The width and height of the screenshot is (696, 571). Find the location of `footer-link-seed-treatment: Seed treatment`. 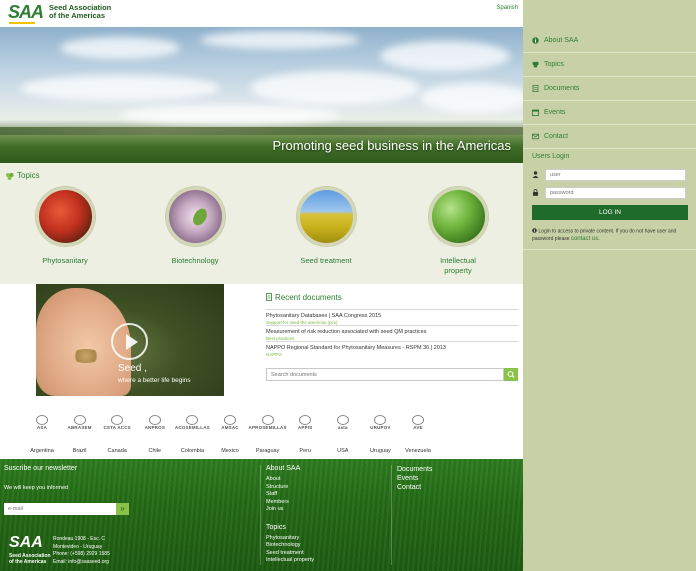

footer-link-seed-treatment: Seed treatment is located at coordinates (290, 554).